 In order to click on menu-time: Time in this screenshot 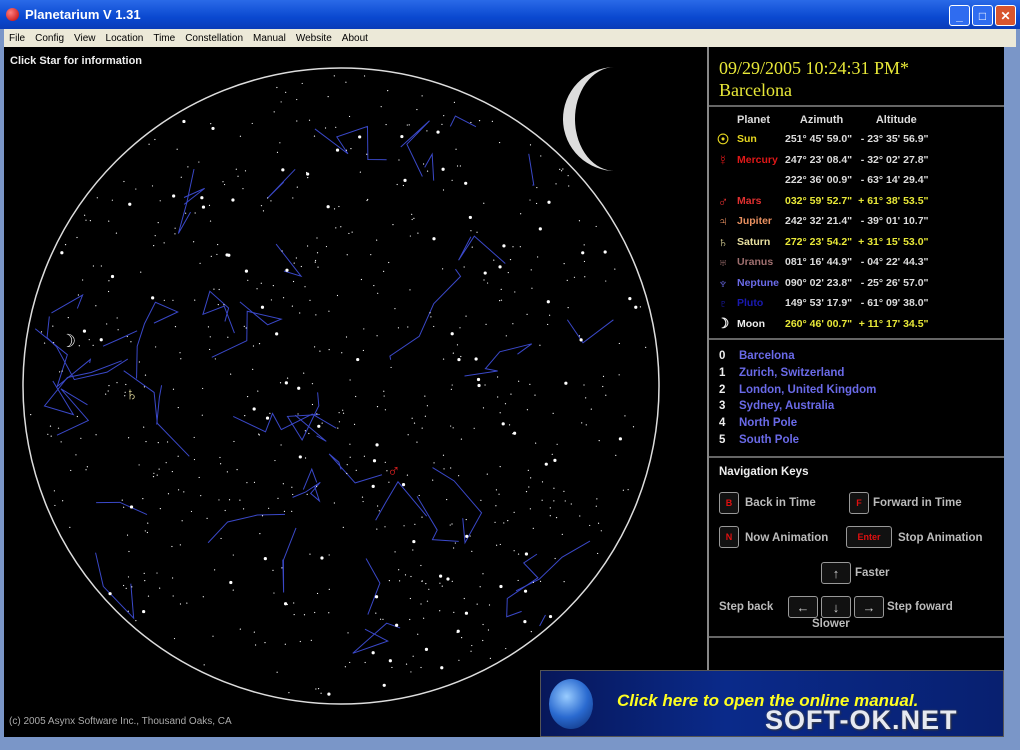, I will do `click(164, 38)`.